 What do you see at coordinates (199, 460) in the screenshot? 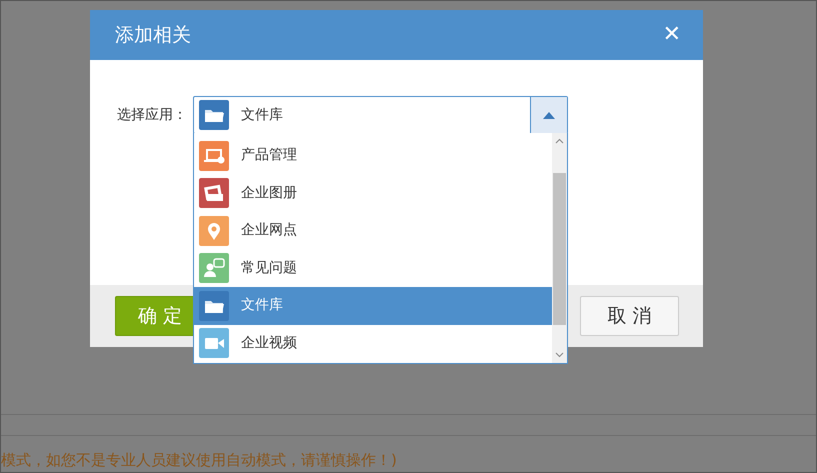
I see `notice-text: 模式，如您不是专业人员建议使用自动模式，请谨慎操作！)` at bounding box center [199, 460].